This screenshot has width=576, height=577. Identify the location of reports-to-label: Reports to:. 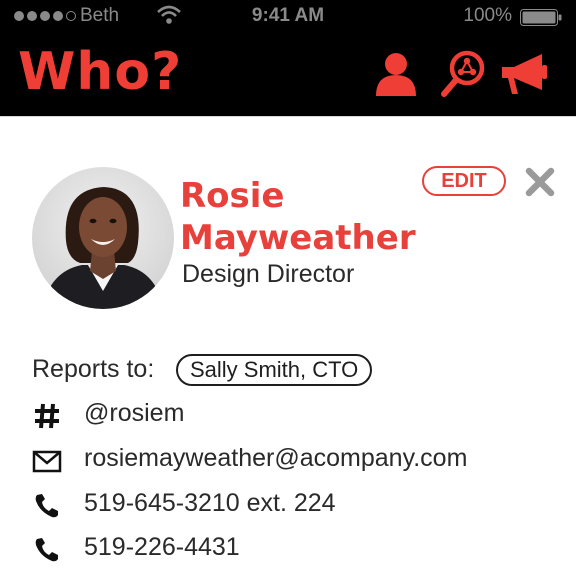
(93, 369).